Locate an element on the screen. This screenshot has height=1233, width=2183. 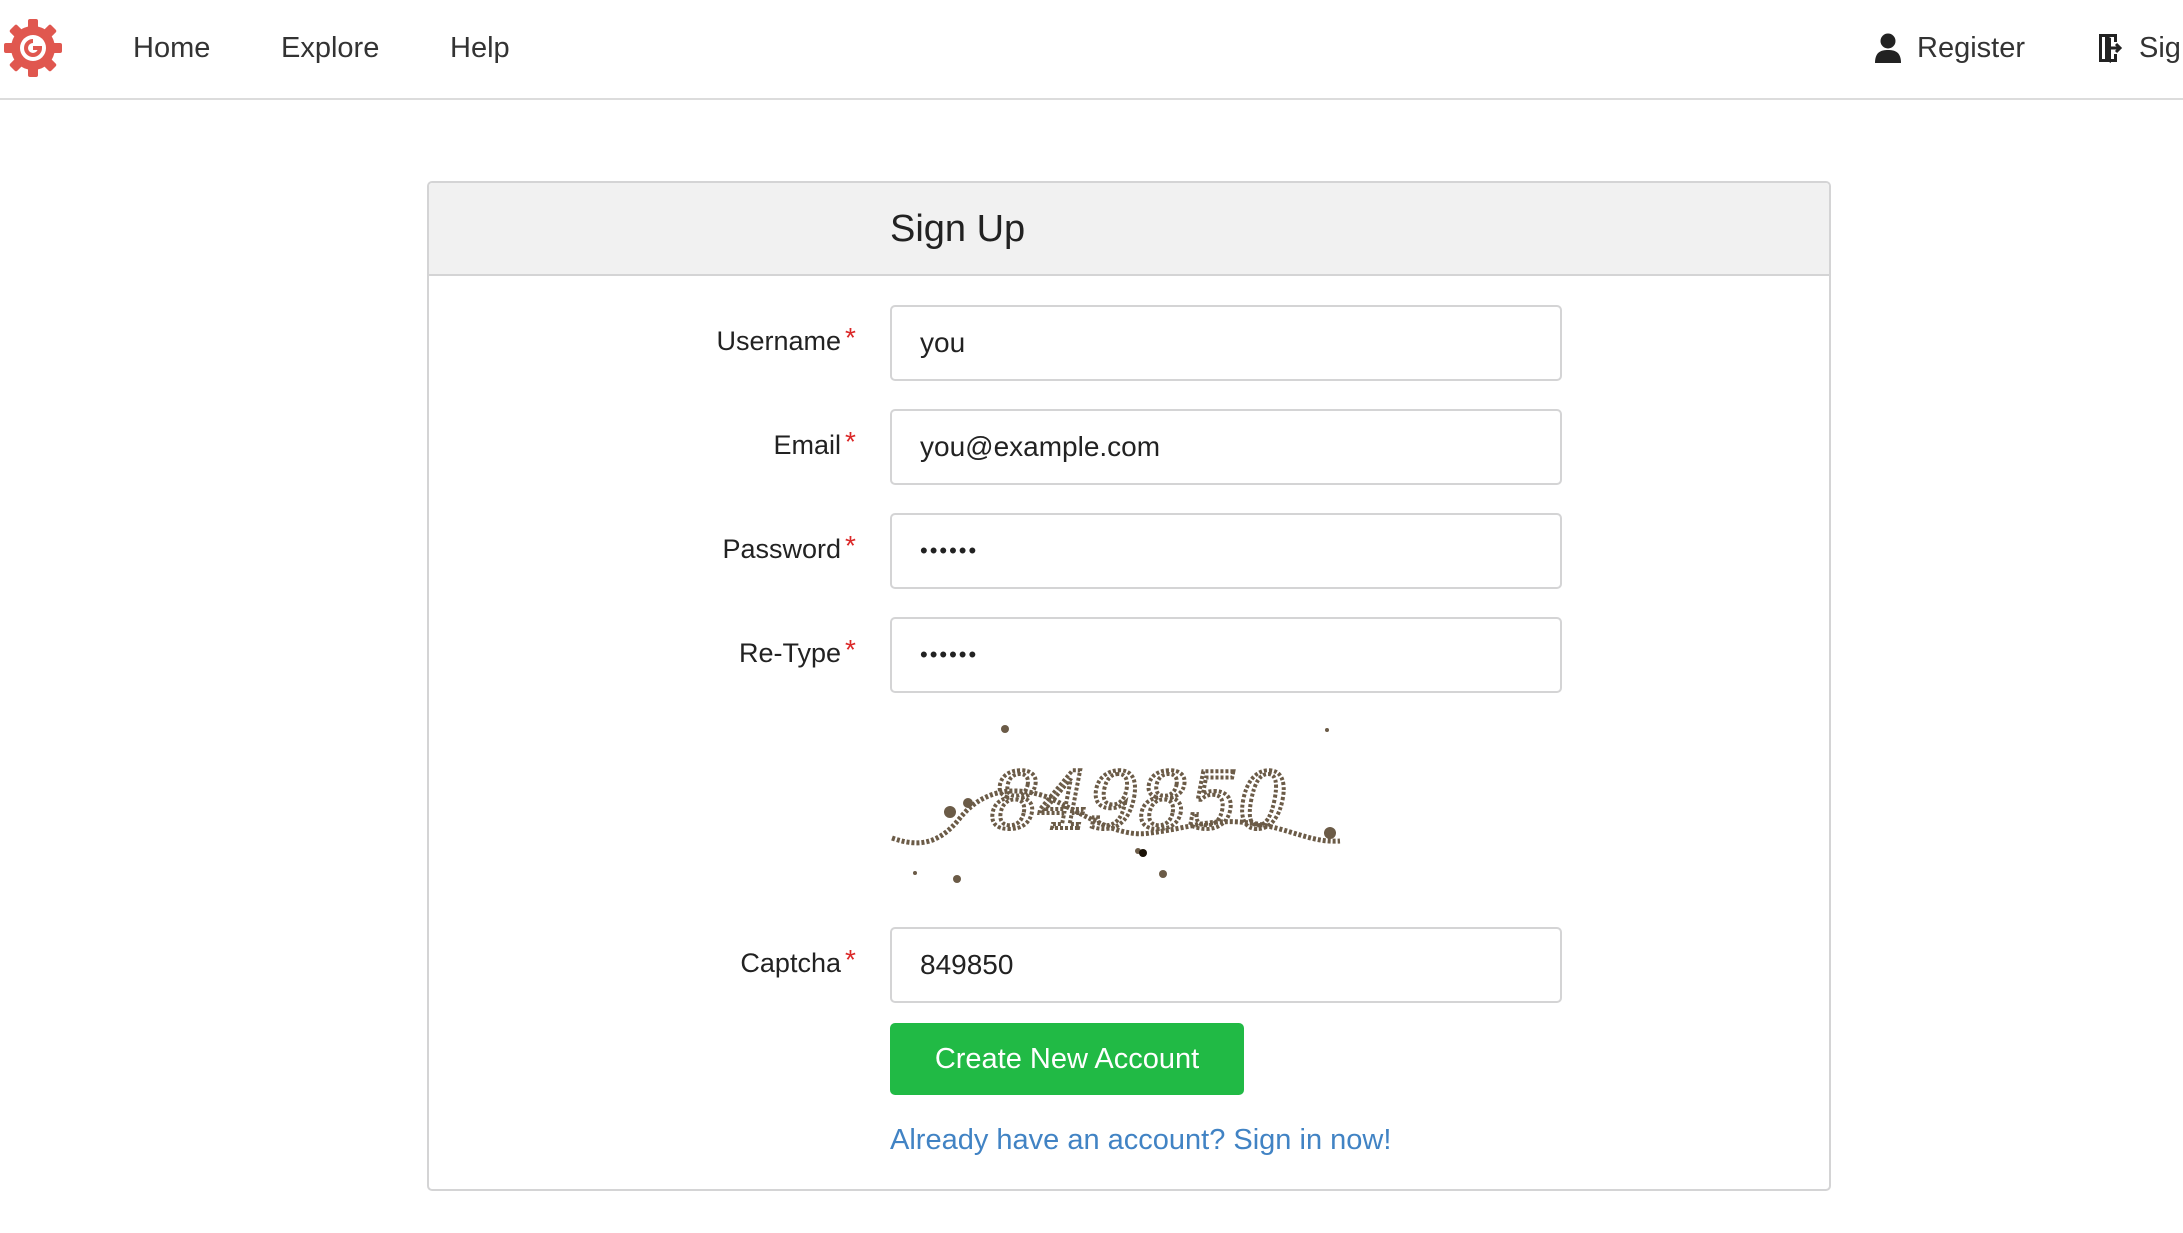
captcha-image: 849850 is located at coordinates (1116, 804).